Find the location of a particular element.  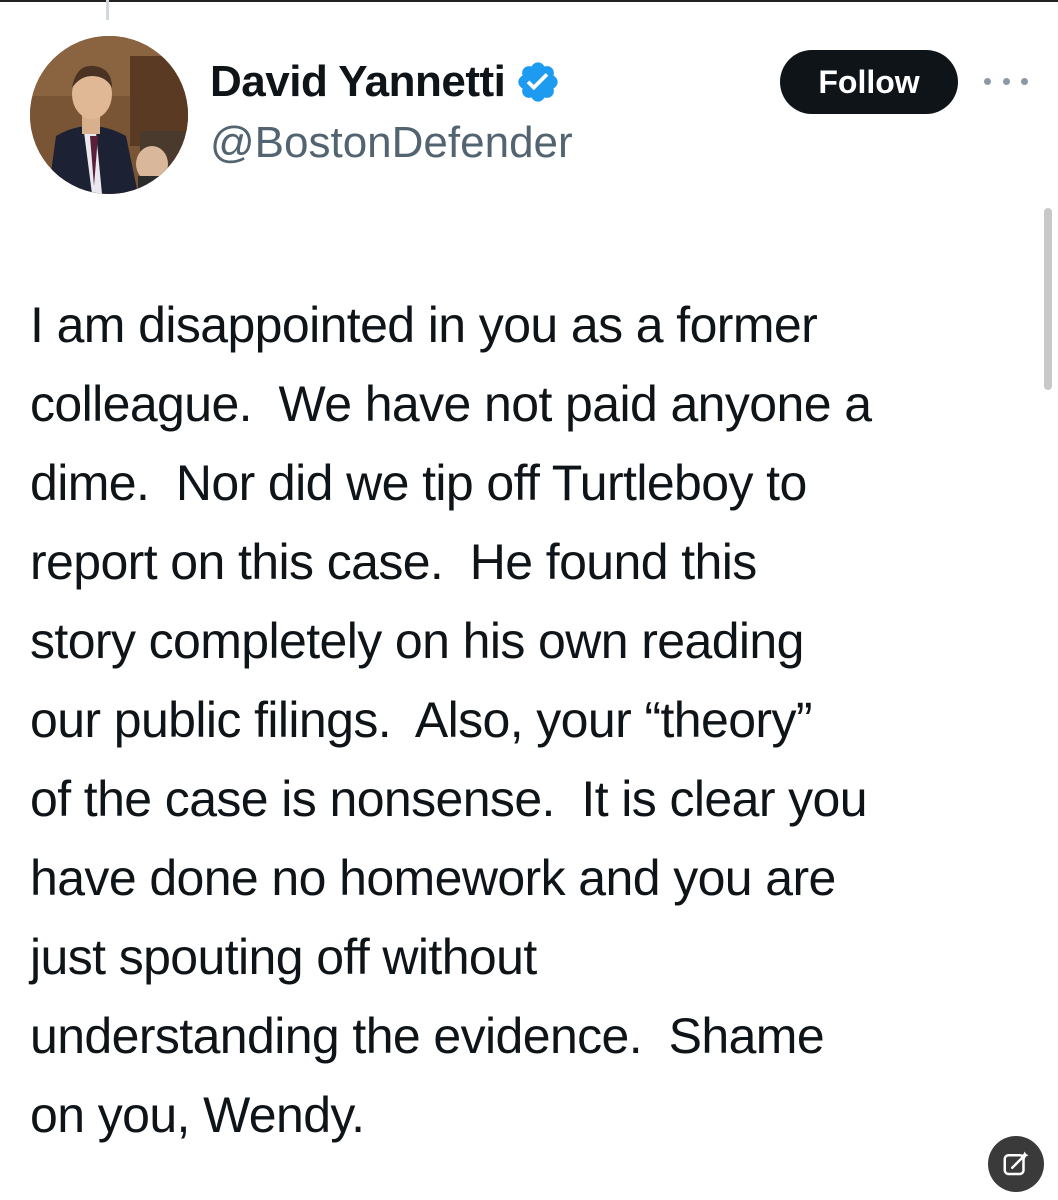

thread-connector-line is located at coordinates (107, 10).